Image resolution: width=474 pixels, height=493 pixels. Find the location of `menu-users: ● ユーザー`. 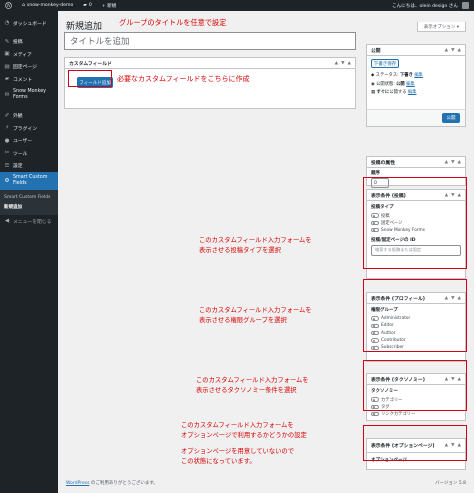

menu-users: ● ユーザー is located at coordinates (29, 141).